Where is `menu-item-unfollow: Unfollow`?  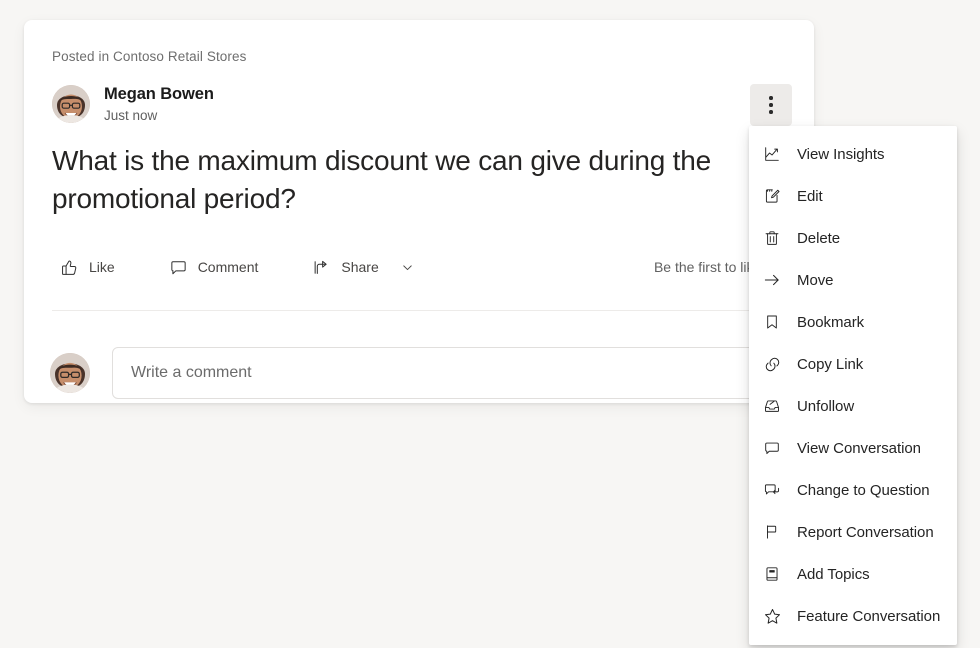
menu-item-unfollow: Unfollow is located at coordinates (853, 406).